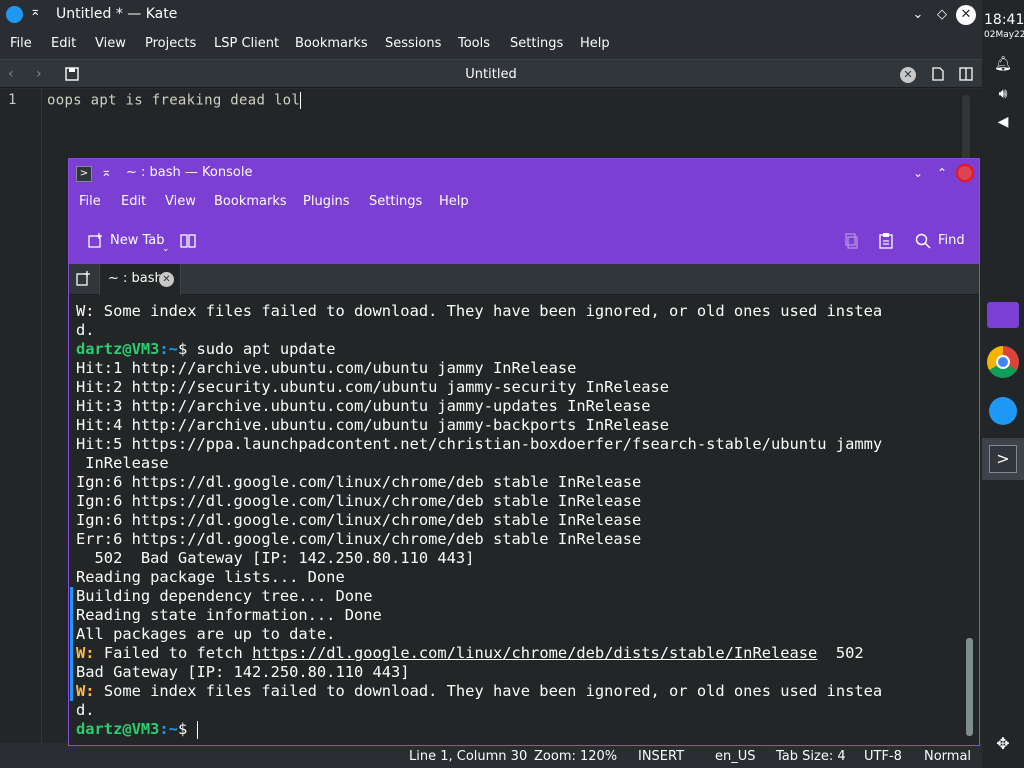 The image size is (1024, 768). Describe the element at coordinates (84, 174) in the screenshot. I see `konsole-app-icon: >` at that location.